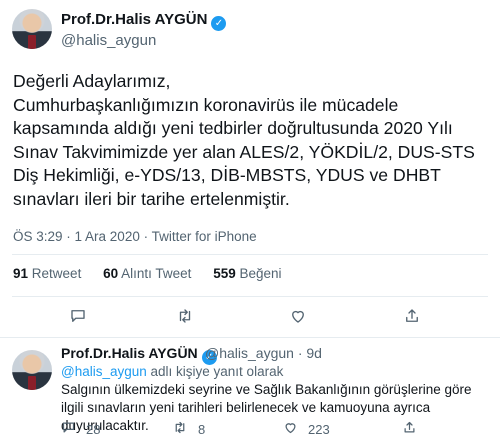 The height and width of the screenshot is (444, 500). What do you see at coordinates (306, 429) in the screenshot?
I see `reply-like-button: 223` at bounding box center [306, 429].